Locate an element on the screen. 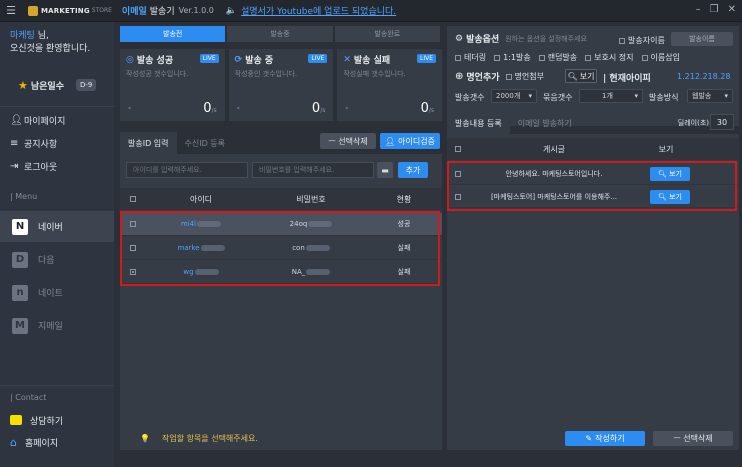 This screenshot has height=467, width=742. logo-mark-icon is located at coordinates (33, 10).